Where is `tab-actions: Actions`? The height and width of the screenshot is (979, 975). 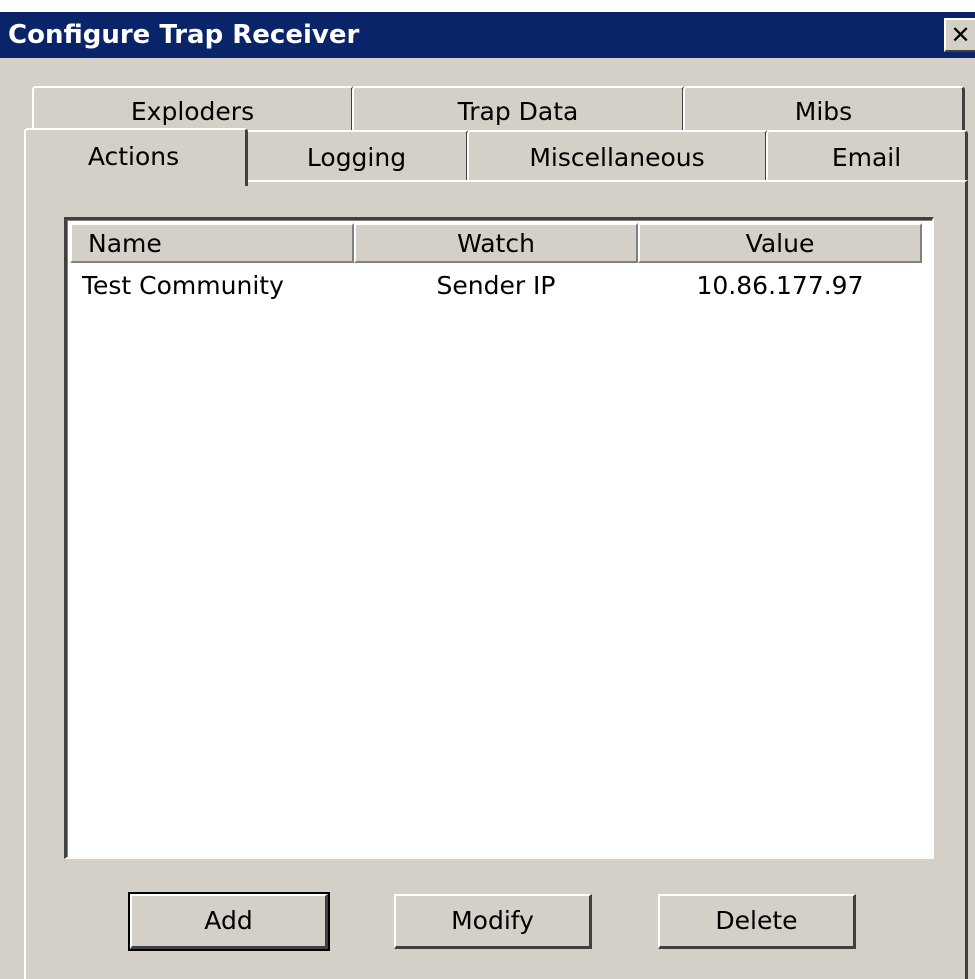
tab-actions: Actions is located at coordinates (136, 157).